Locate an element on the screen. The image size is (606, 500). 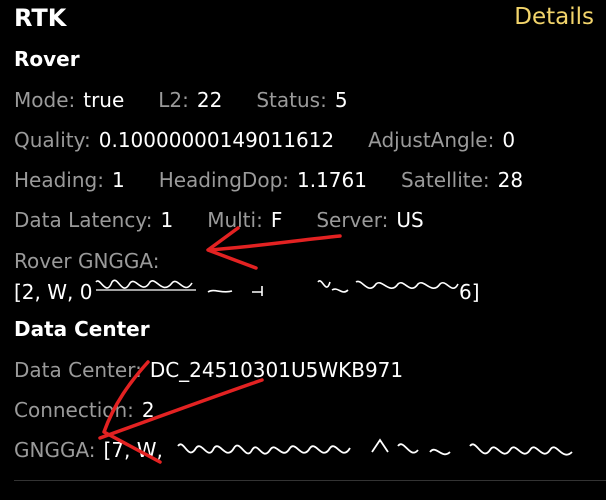
rover-section-title: Rover is located at coordinates (47, 59).